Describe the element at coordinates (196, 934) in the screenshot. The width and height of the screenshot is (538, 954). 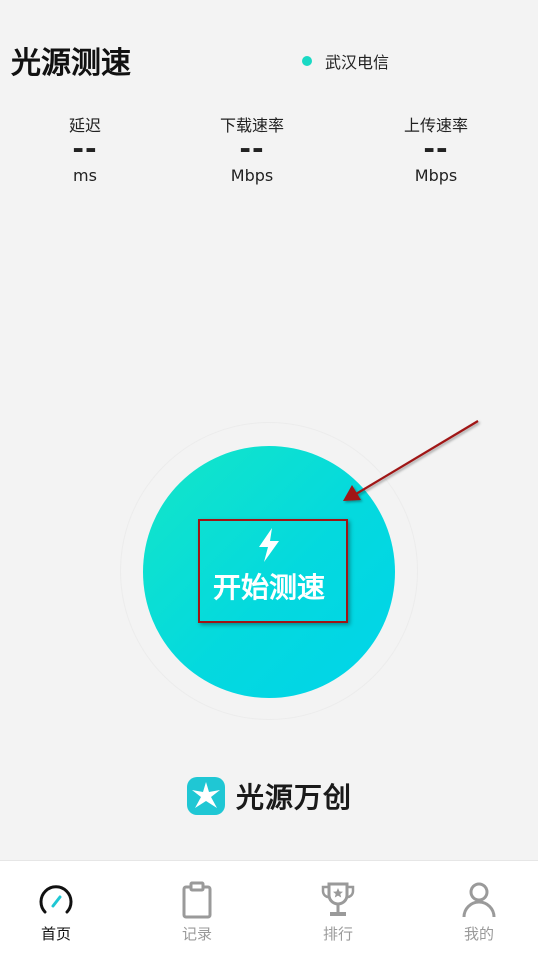
I see `tab-label: 记录` at that location.